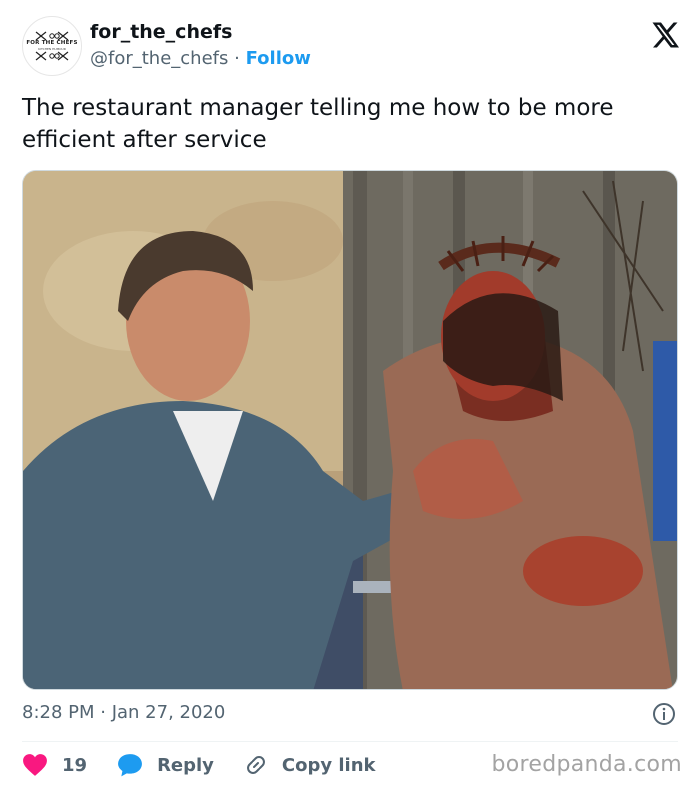 This screenshot has width=700, height=792. I want to click on link-icon, so click(255, 765).